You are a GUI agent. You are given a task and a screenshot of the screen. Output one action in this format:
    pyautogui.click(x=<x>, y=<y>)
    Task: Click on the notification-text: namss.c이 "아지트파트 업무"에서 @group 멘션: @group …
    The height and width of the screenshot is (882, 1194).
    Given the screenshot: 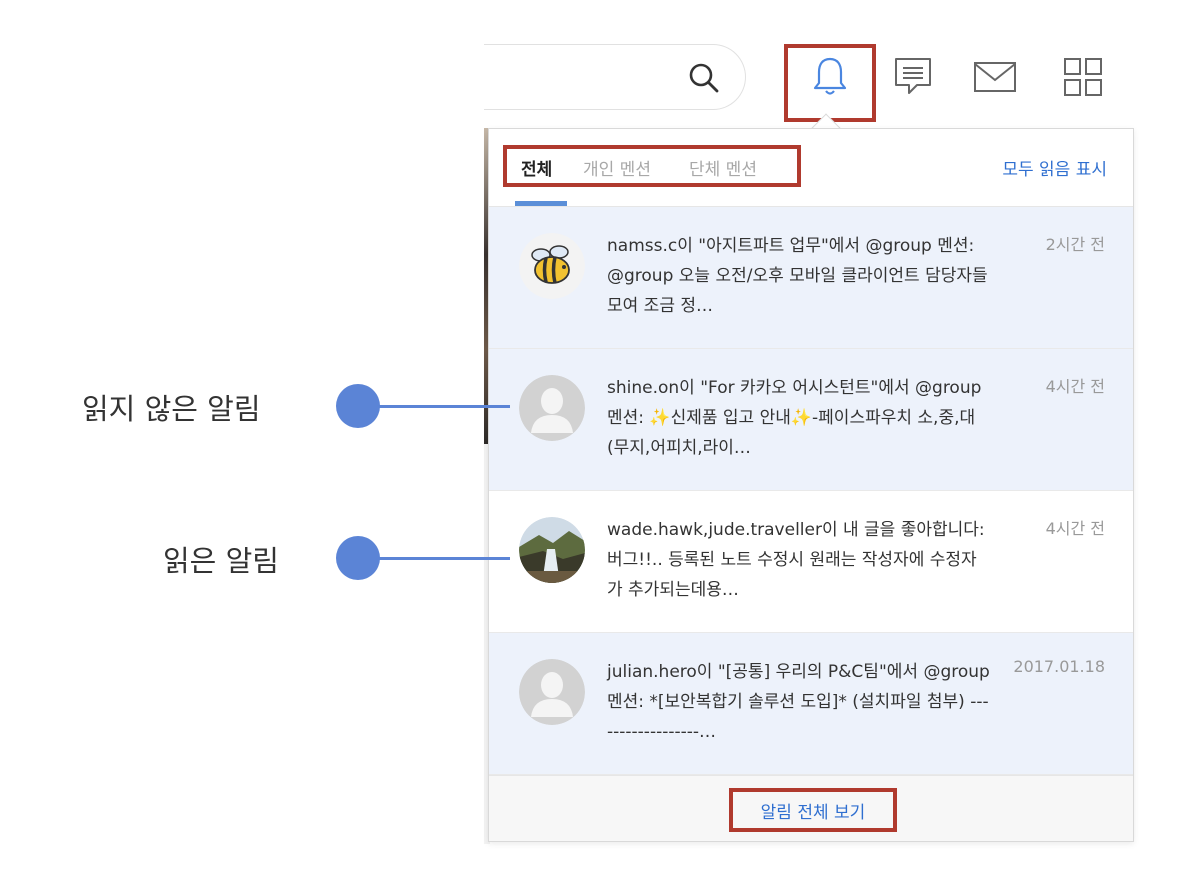 What is the action you would take?
    pyautogui.click(x=797, y=276)
    